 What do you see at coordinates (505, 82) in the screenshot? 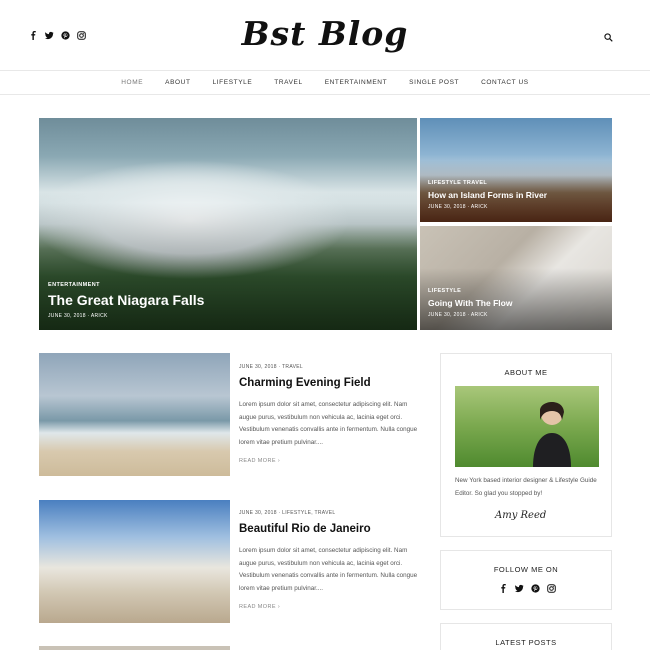
I see `nav-contact-us: CONTACT US` at bounding box center [505, 82].